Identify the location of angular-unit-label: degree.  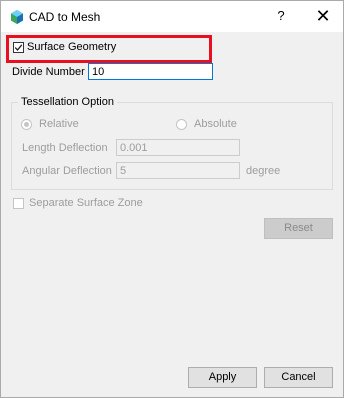
(263, 171).